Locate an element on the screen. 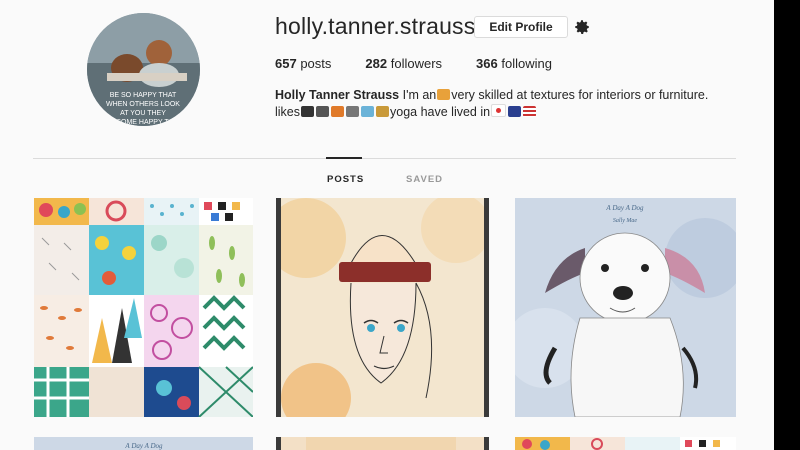  post4-title: A Day A Dog is located at coordinates (143, 446).